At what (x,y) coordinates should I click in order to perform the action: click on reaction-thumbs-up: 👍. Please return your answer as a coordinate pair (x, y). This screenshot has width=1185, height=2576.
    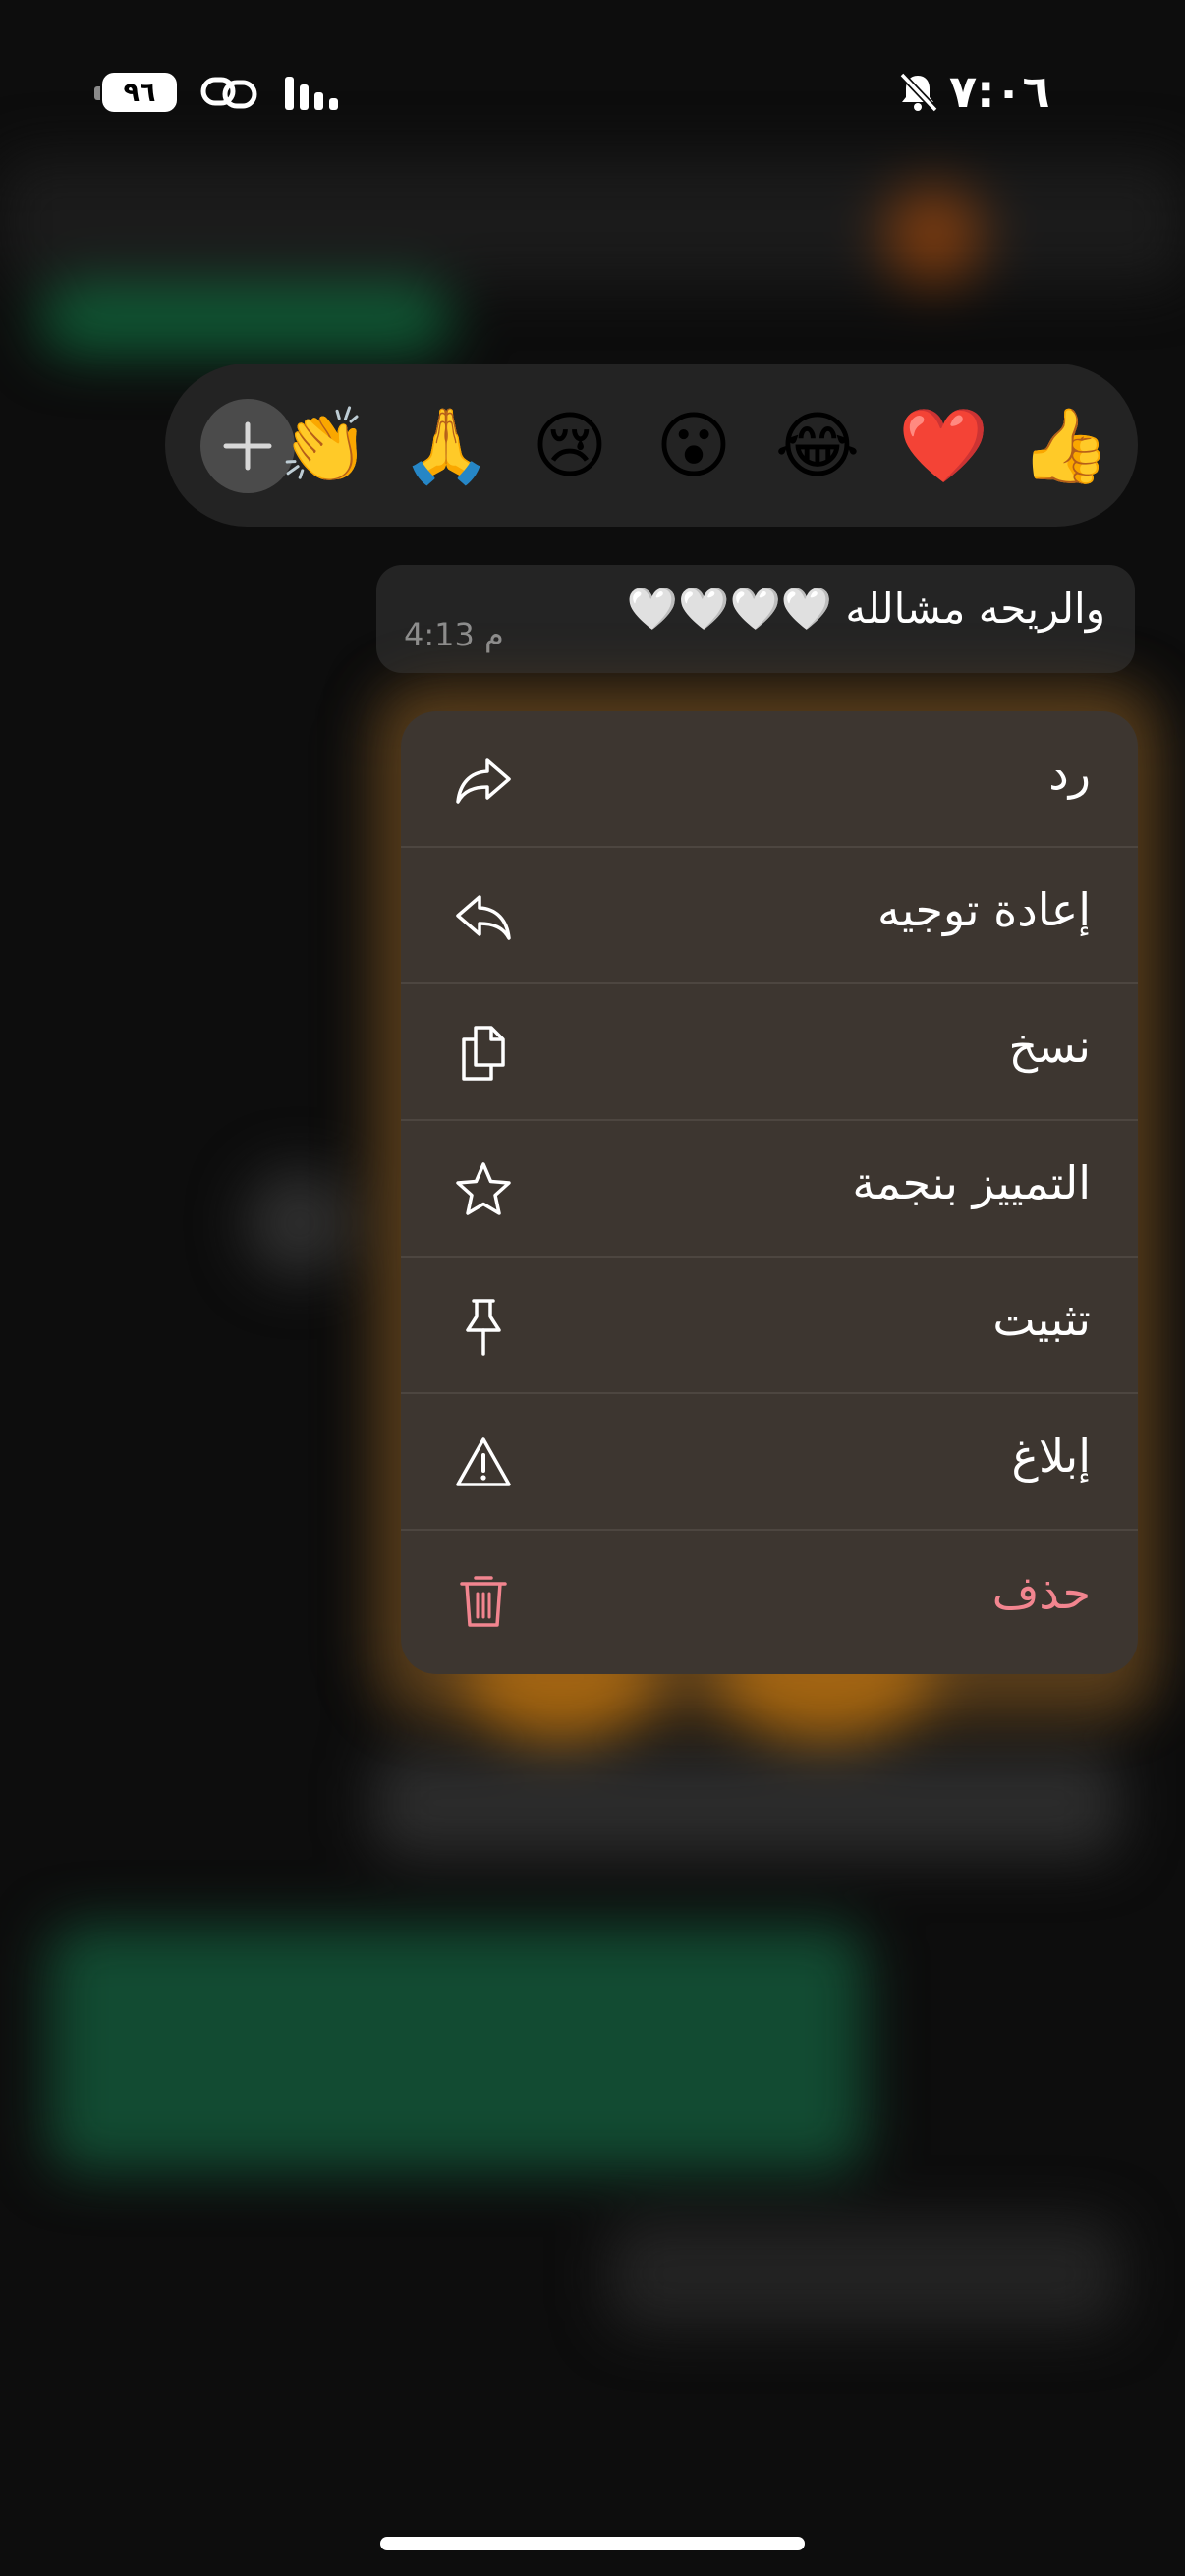
    Looking at the image, I should click on (1065, 446).